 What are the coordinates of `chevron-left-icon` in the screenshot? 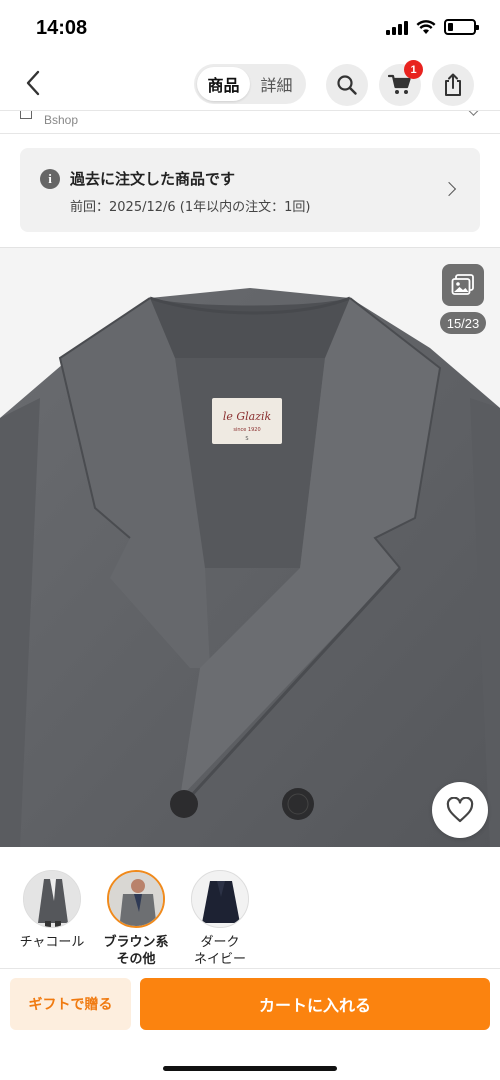 It's located at (33, 83).